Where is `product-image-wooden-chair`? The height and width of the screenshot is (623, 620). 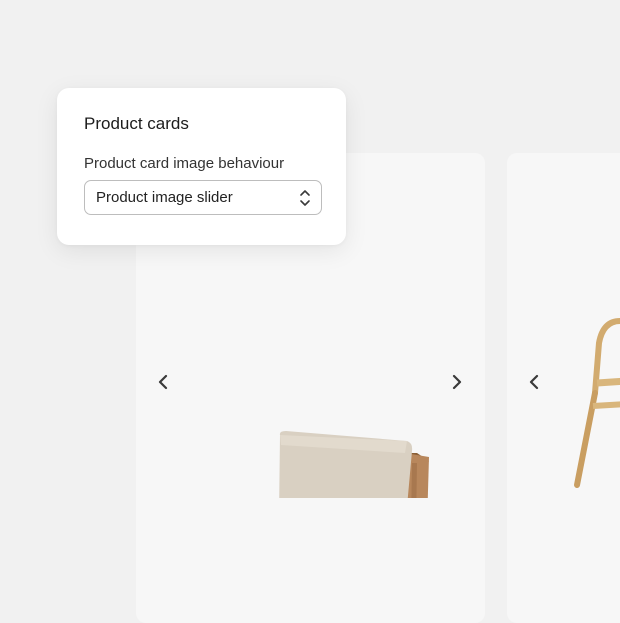
product-image-wooden-chair is located at coordinates (597, 403).